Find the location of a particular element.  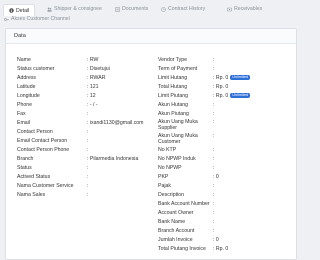

detail-row-akun-uang-muka-supplier: Akun Uang Muka Supplier: is located at coordinates (186, 125).